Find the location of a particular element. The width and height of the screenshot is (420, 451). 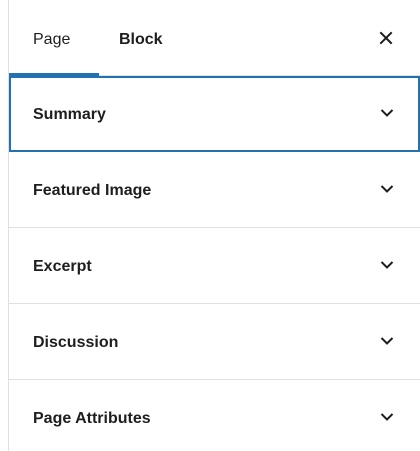

panel-excerpt-label: Excerpt is located at coordinates (62, 266).